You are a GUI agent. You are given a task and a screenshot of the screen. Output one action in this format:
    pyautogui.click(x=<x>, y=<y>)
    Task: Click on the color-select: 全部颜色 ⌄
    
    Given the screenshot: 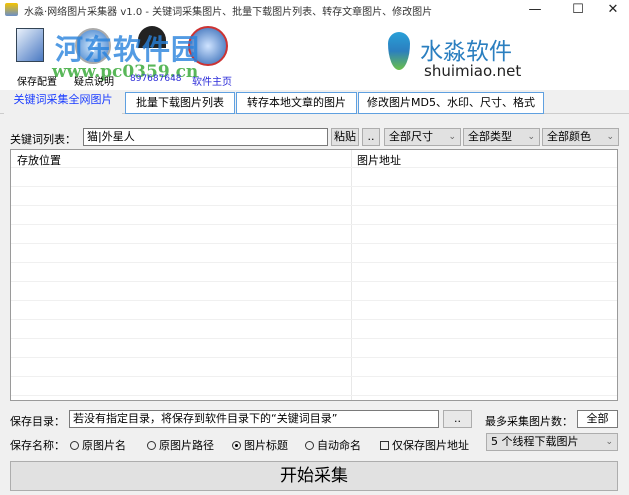 What is the action you would take?
    pyautogui.click(x=580, y=137)
    